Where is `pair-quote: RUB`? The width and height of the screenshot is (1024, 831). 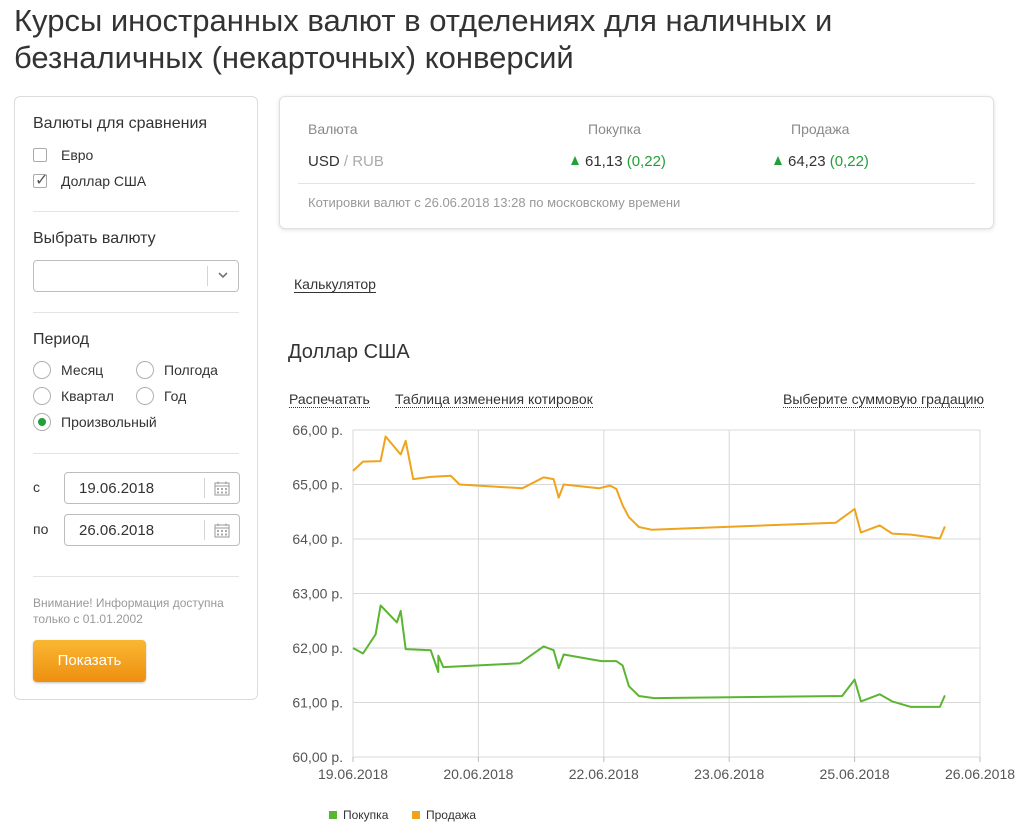 pair-quote: RUB is located at coordinates (368, 161).